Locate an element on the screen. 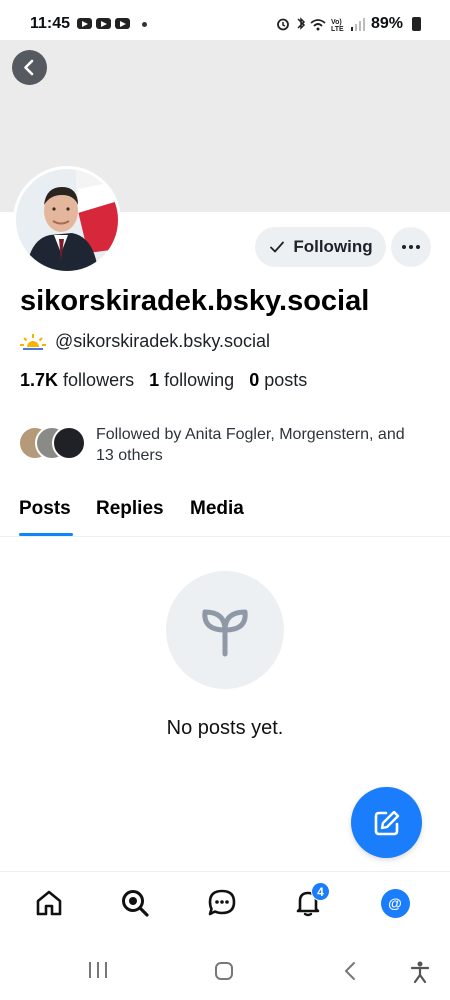 This screenshot has height=1000, width=450. tab-posts: Posts is located at coordinates (45, 509).